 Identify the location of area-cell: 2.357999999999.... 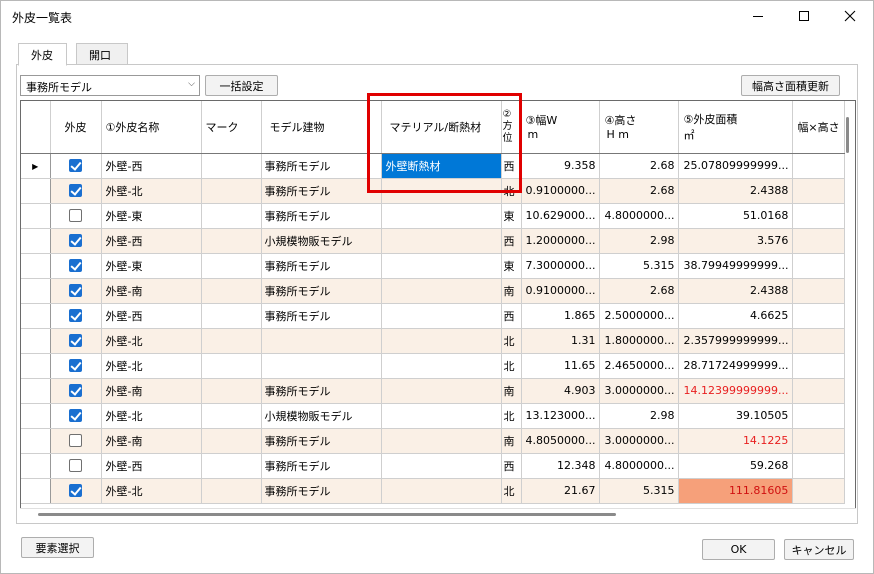
(736, 341).